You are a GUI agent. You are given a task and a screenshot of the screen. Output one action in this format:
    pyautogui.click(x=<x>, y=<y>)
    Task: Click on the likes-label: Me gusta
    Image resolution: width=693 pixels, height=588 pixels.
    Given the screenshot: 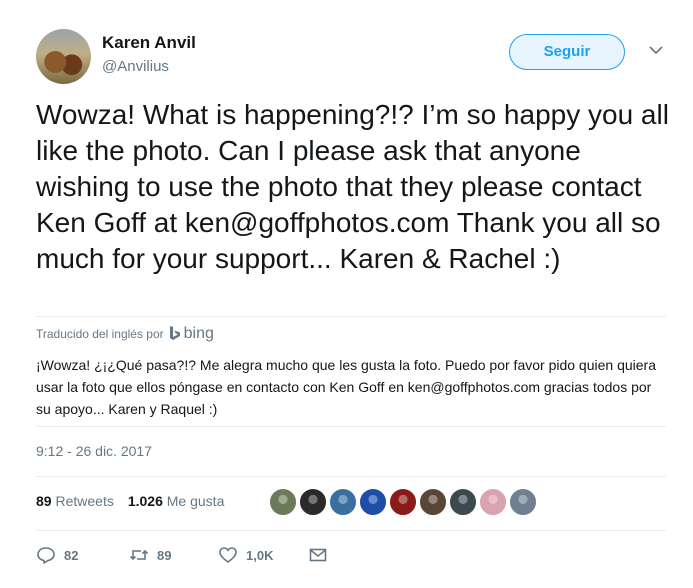 What is the action you would take?
    pyautogui.click(x=195, y=501)
    